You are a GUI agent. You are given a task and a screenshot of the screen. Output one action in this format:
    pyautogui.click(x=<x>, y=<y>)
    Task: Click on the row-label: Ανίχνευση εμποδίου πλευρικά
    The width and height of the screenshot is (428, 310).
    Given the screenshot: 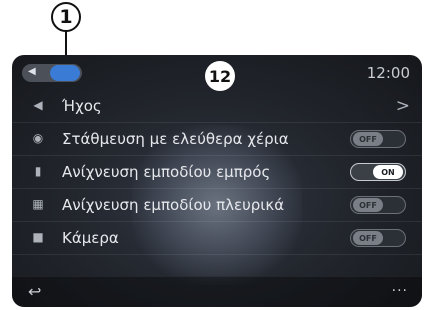 What is the action you would take?
    pyautogui.click(x=173, y=205)
    